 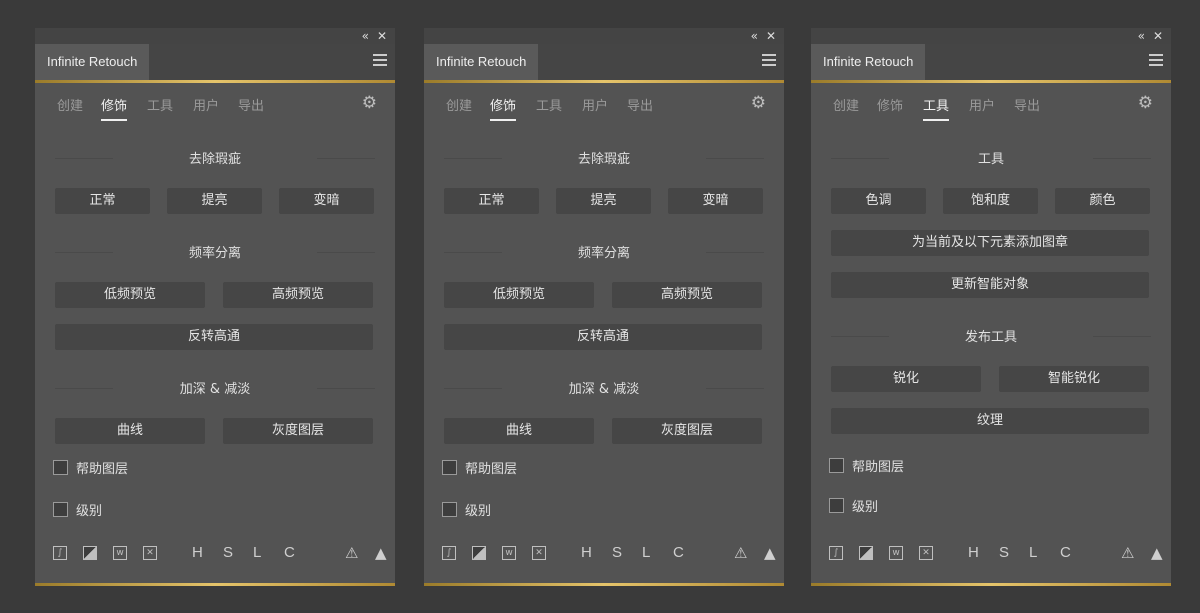 I want to click on add-stamp-button: 为当前及以下元素添加图章, so click(x=990, y=243).